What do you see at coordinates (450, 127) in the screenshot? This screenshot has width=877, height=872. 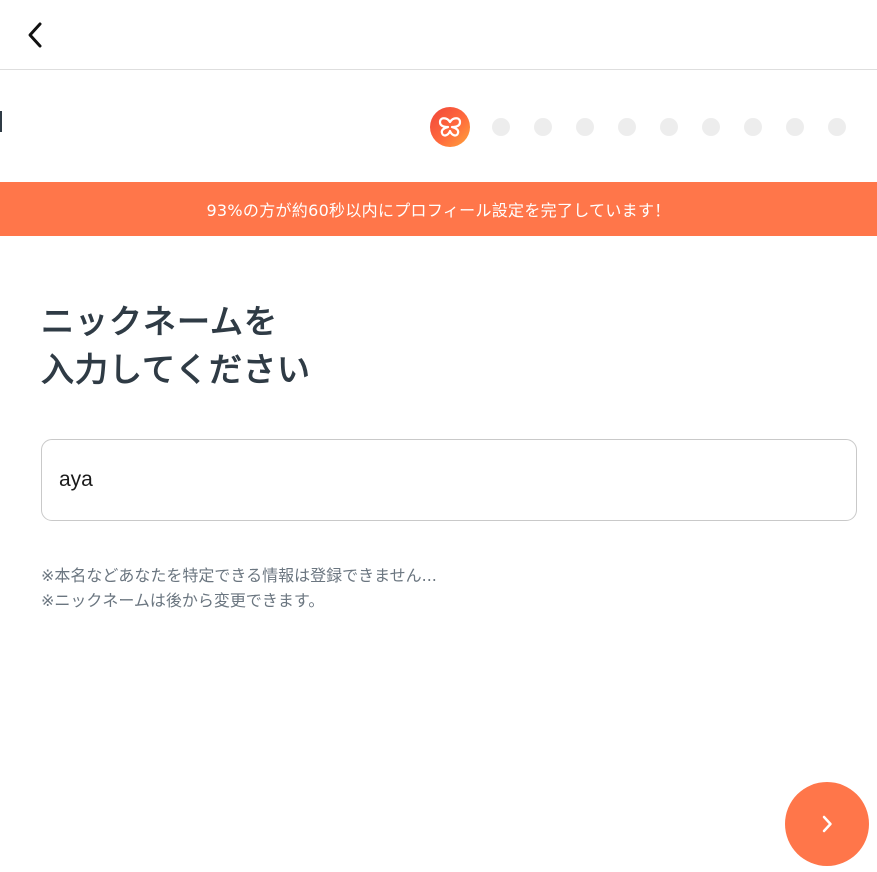 I see `butterfly-logo-icon` at bounding box center [450, 127].